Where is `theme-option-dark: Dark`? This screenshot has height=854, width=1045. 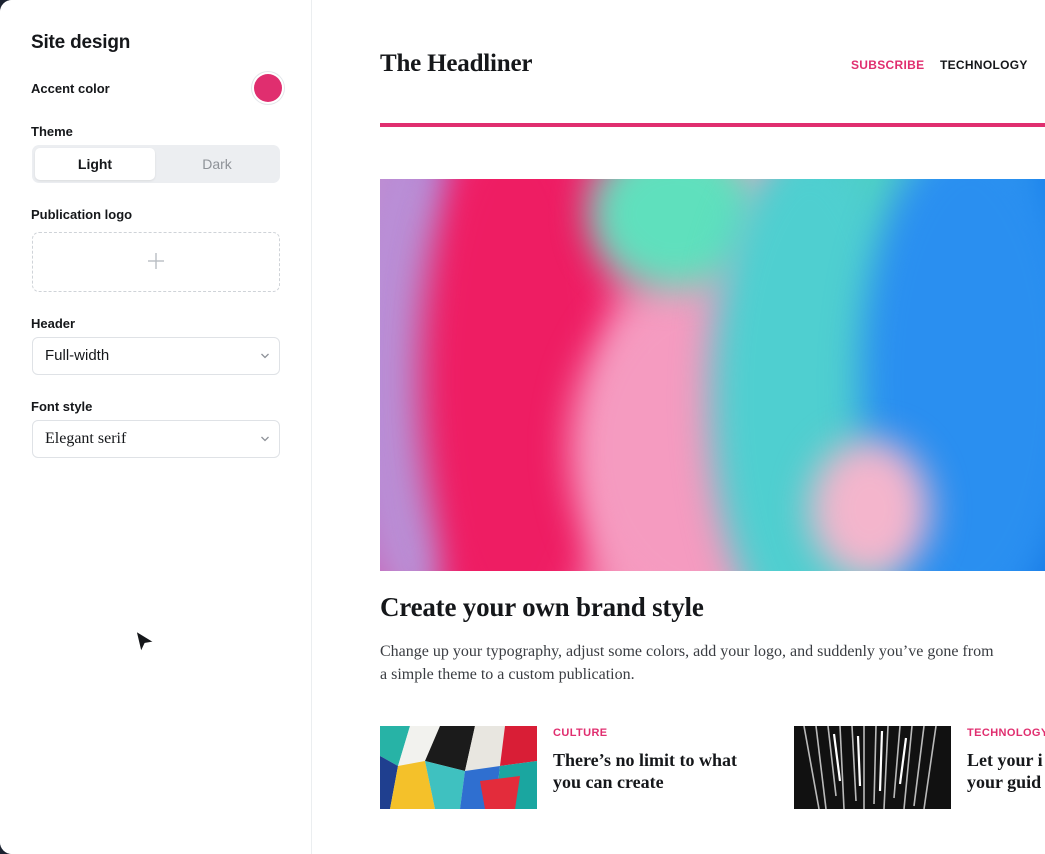 theme-option-dark: Dark is located at coordinates (217, 164).